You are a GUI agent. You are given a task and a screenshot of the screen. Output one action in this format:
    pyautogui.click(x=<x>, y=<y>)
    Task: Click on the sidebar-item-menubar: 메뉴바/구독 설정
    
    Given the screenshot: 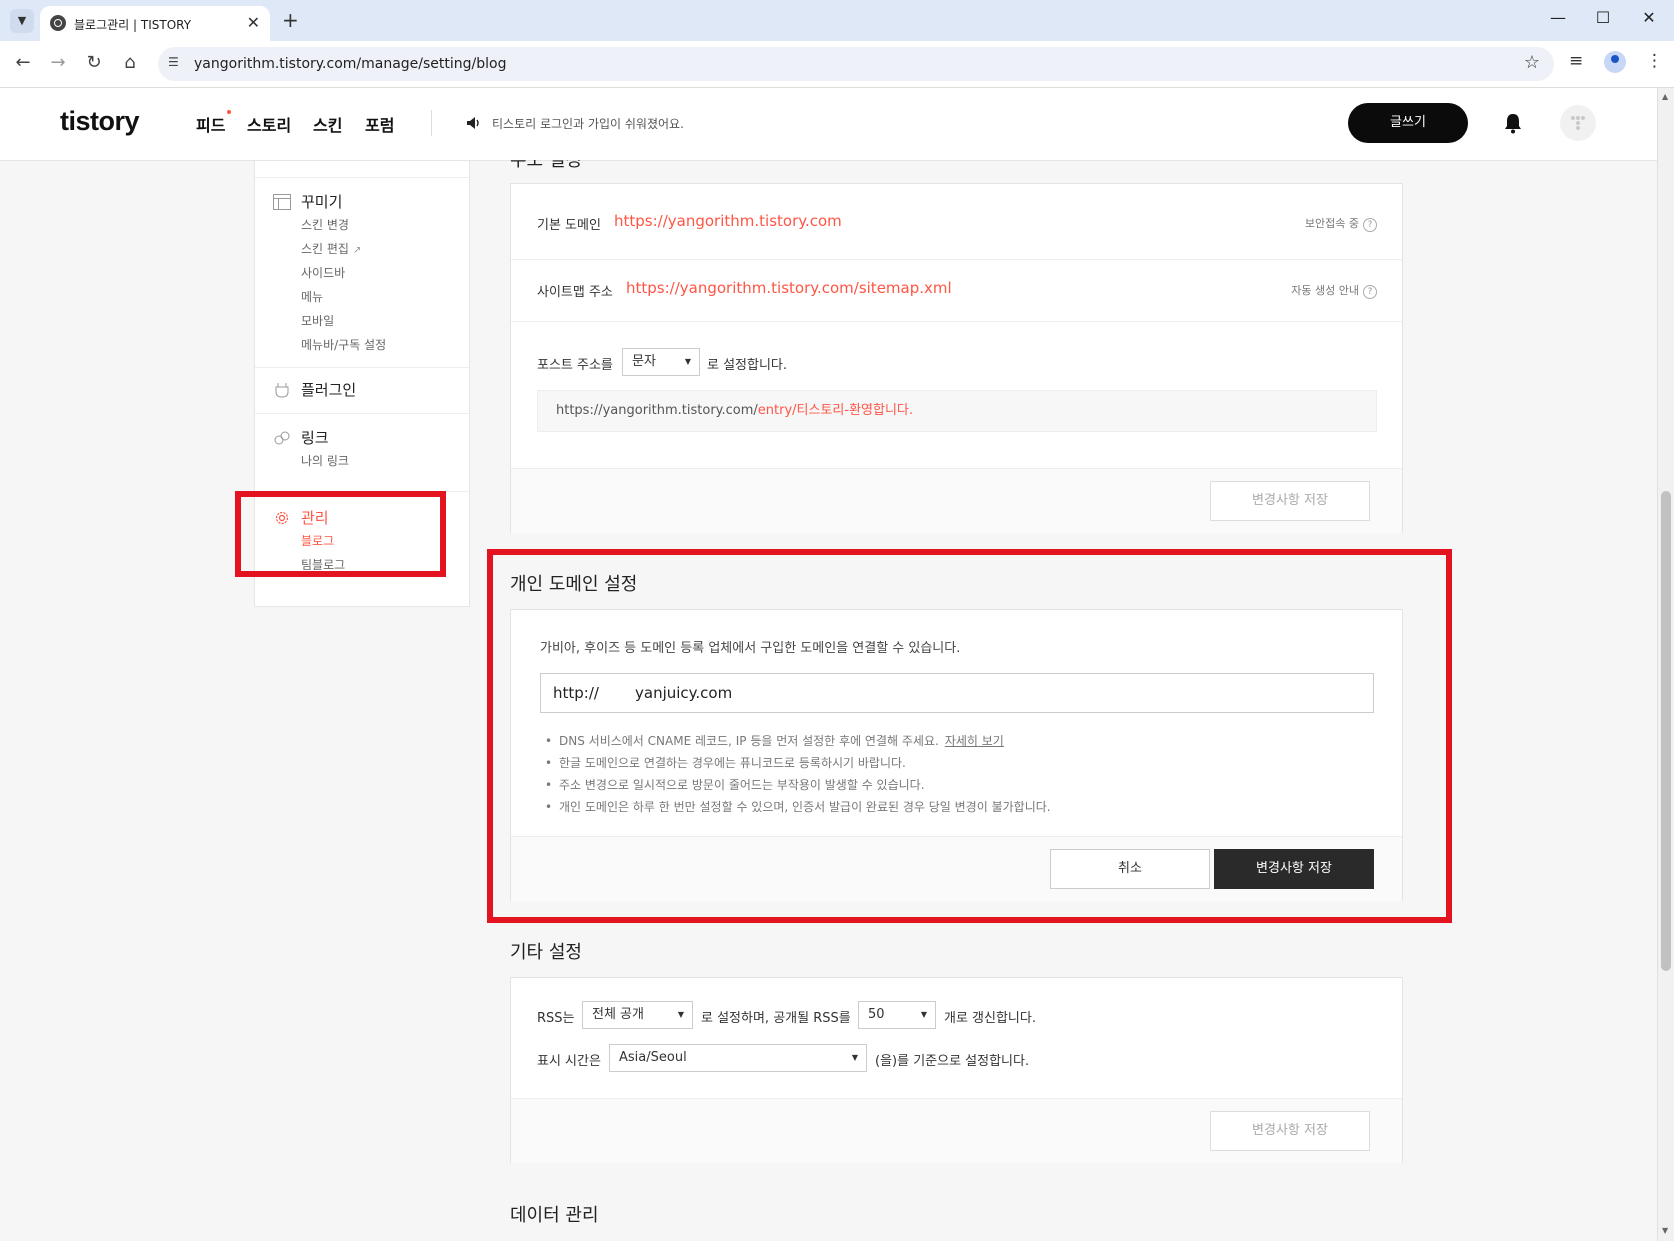 What is the action you would take?
    pyautogui.click(x=329, y=345)
    